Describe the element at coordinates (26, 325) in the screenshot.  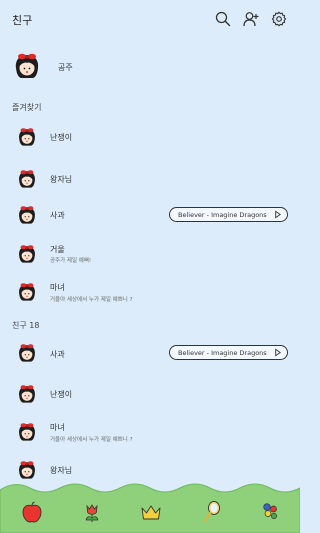
I see `friends-section-label: 친구 18` at that location.